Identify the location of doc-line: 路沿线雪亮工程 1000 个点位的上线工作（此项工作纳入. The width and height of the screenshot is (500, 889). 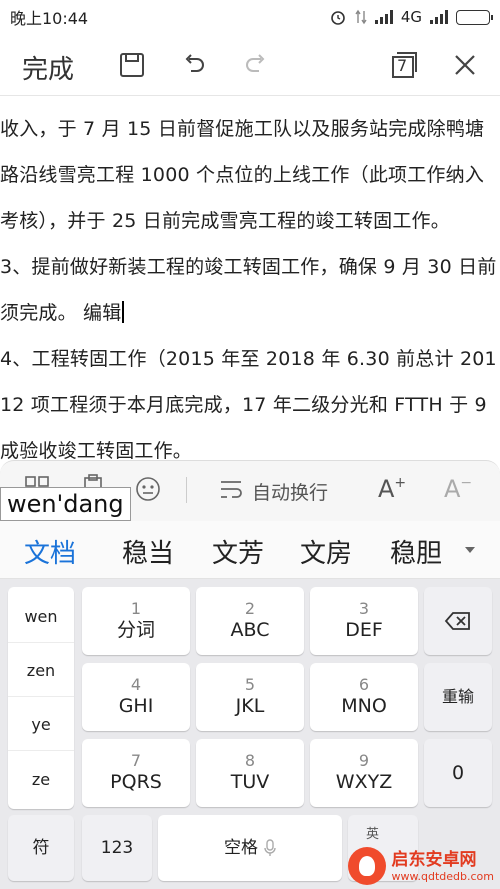
(242, 175).